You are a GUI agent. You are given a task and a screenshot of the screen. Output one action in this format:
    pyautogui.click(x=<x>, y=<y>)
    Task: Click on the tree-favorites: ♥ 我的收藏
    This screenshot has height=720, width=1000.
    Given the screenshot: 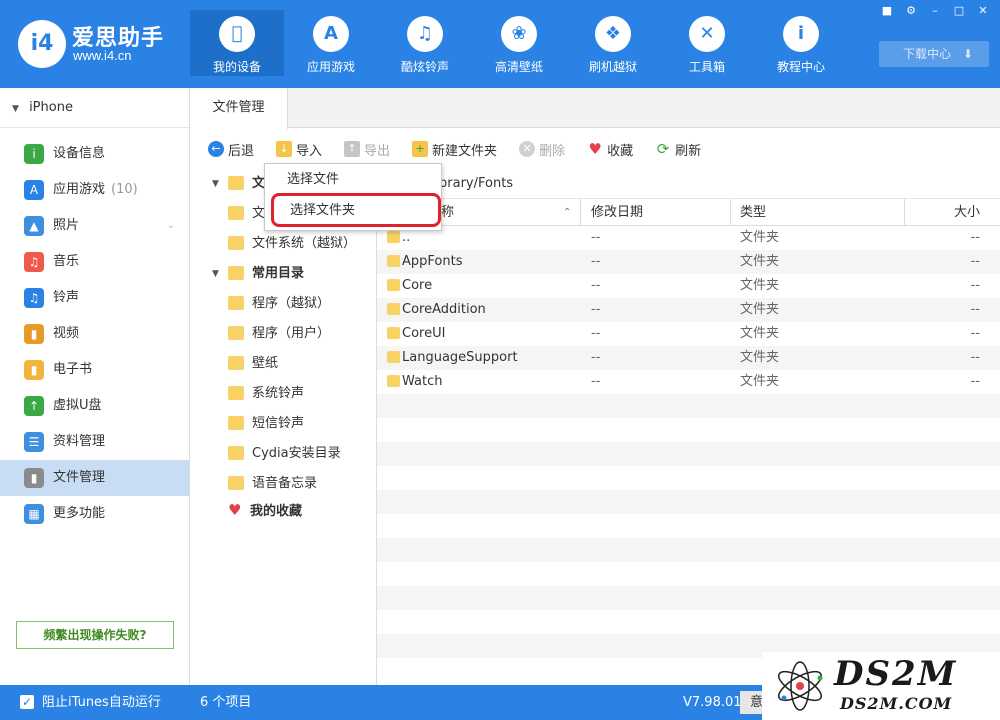 What is the action you would take?
    pyautogui.click(x=265, y=510)
    